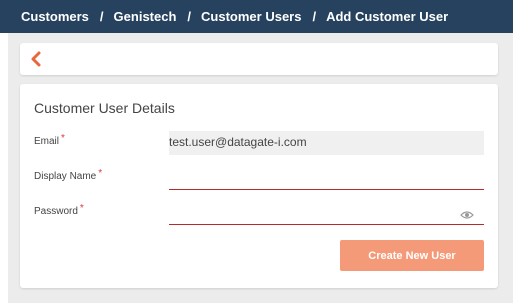 This screenshot has width=513, height=303. Describe the element at coordinates (55, 16) in the screenshot. I see `breadcrumb-customers: Customers` at that location.